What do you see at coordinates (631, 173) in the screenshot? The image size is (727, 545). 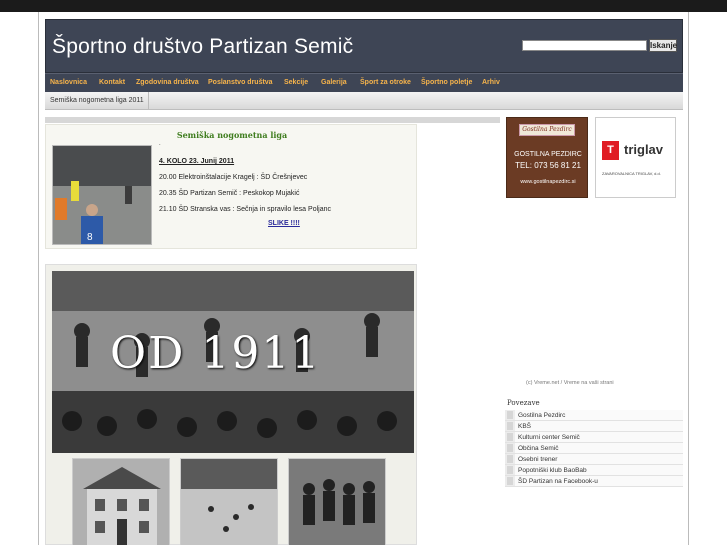 I see `triglav-subtitle: ZAVAROVALNICA TRIGLAV, d.d.` at bounding box center [631, 173].